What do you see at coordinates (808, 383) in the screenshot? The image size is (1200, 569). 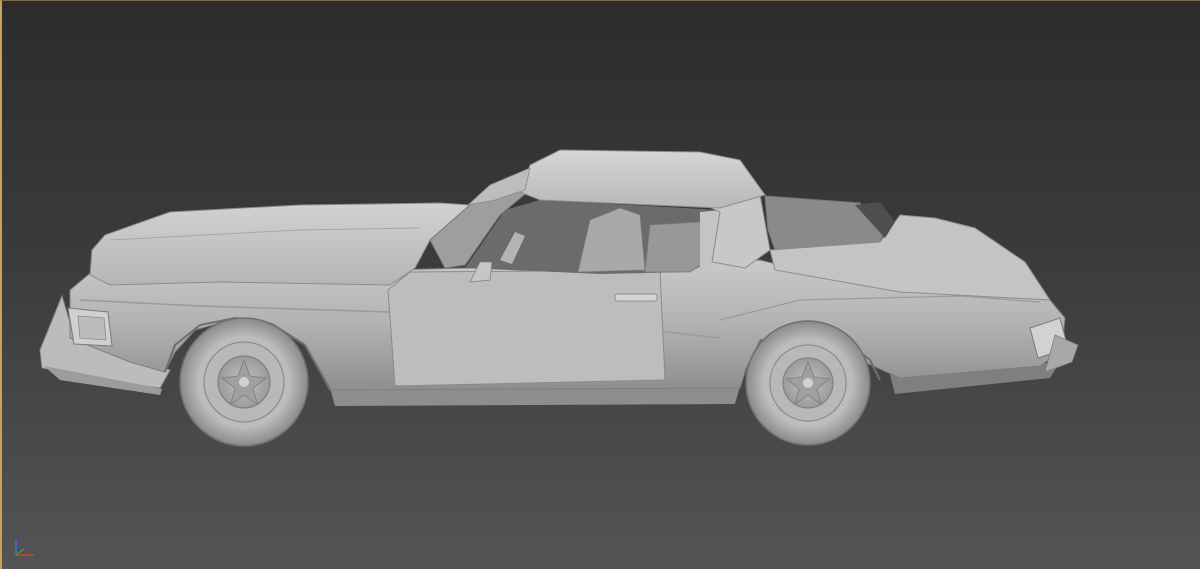 I see `rear-wheel` at bounding box center [808, 383].